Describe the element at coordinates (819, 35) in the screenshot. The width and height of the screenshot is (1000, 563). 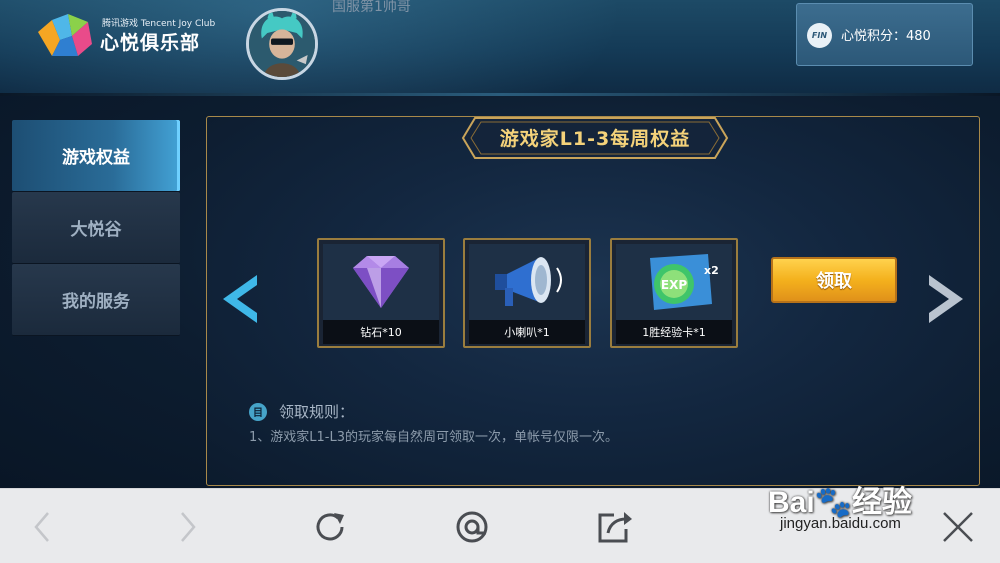
I see `fin-icon: FIN` at that location.